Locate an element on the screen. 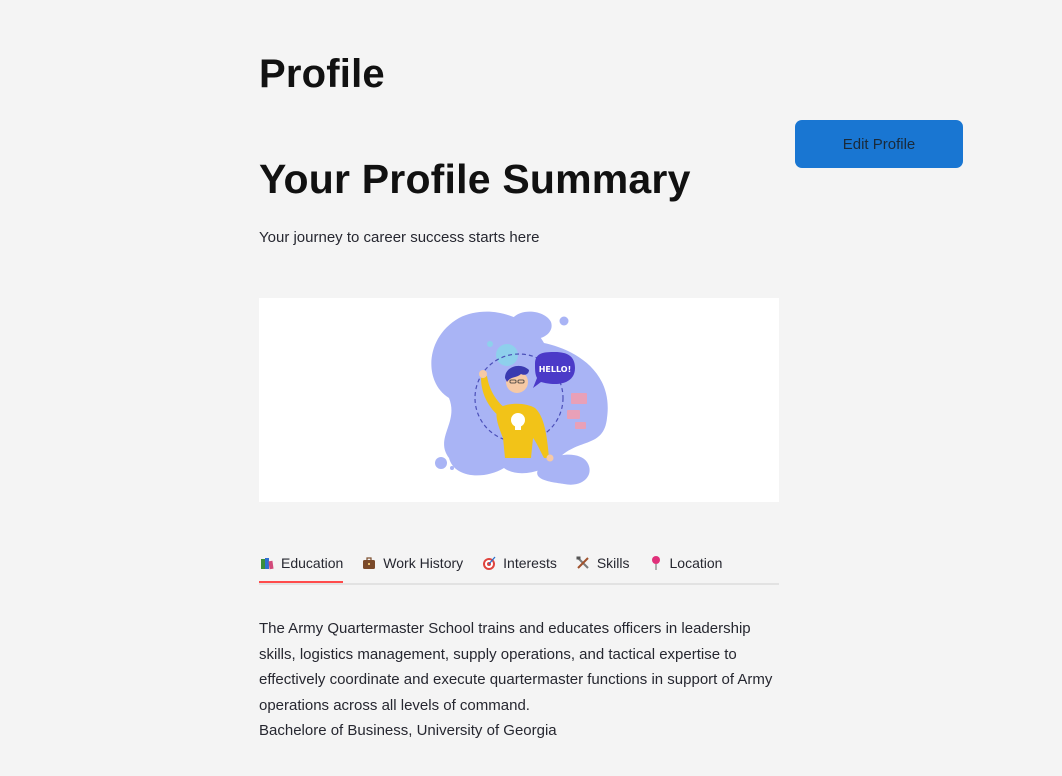 Image resolution: width=1062 pixels, height=776 pixels. target-icon is located at coordinates (489, 563).